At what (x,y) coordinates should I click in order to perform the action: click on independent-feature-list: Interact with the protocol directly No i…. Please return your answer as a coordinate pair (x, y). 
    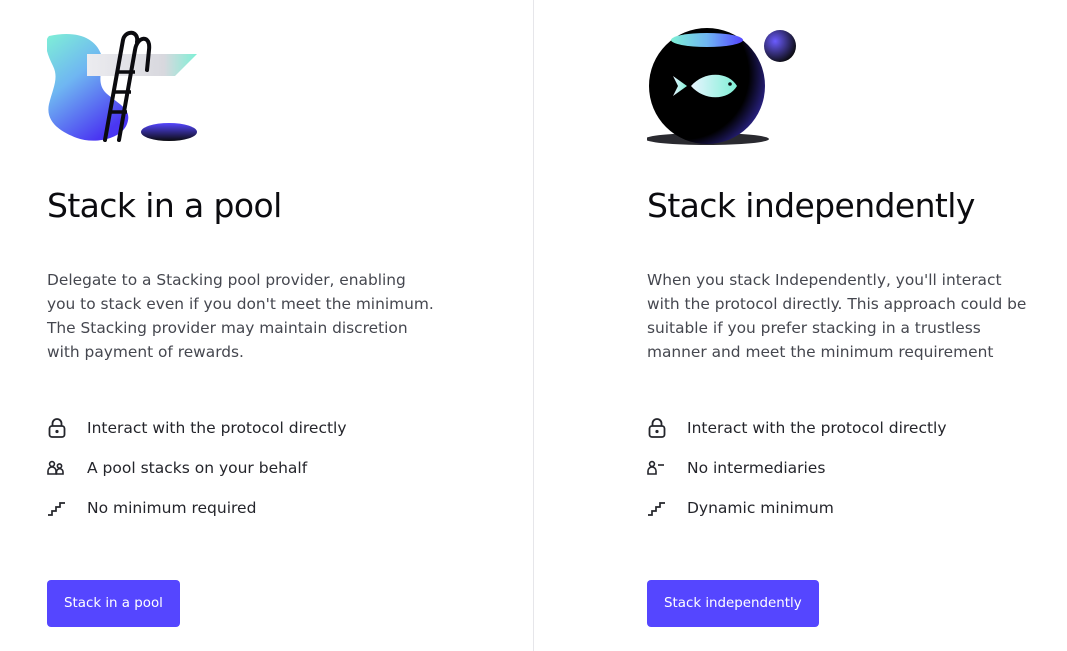
    Looking at the image, I should click on (797, 468).